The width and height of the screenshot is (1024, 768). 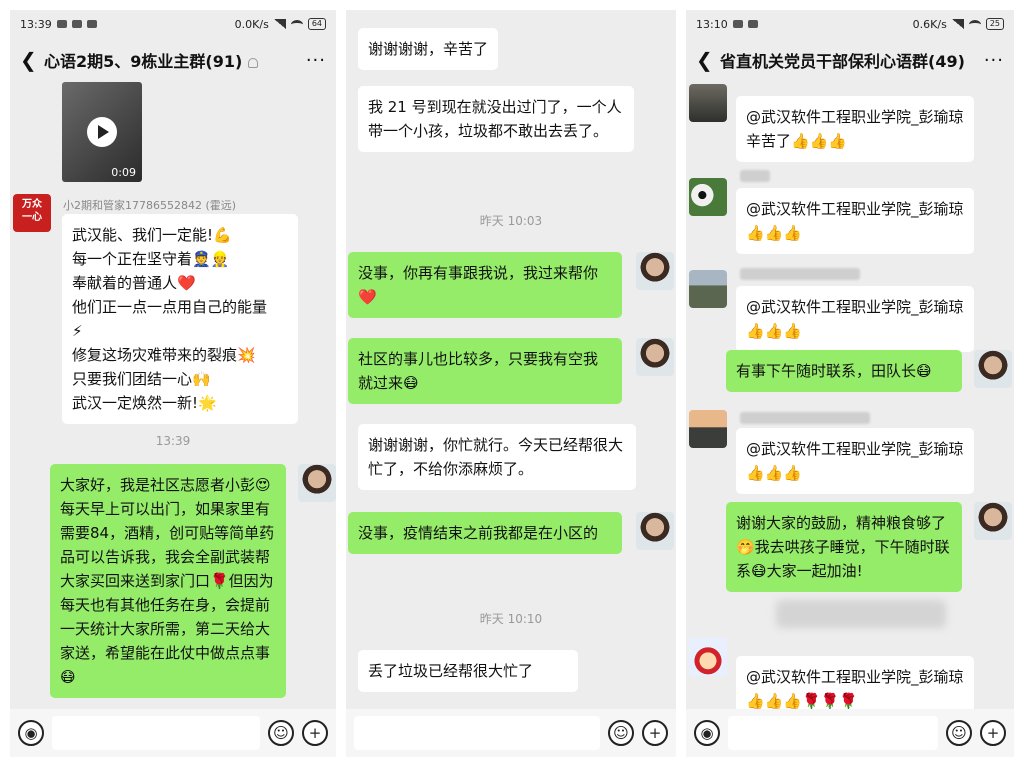 I want to click on chat-title: 心语2期5、9栋业主群(91), so click(x=175, y=60).